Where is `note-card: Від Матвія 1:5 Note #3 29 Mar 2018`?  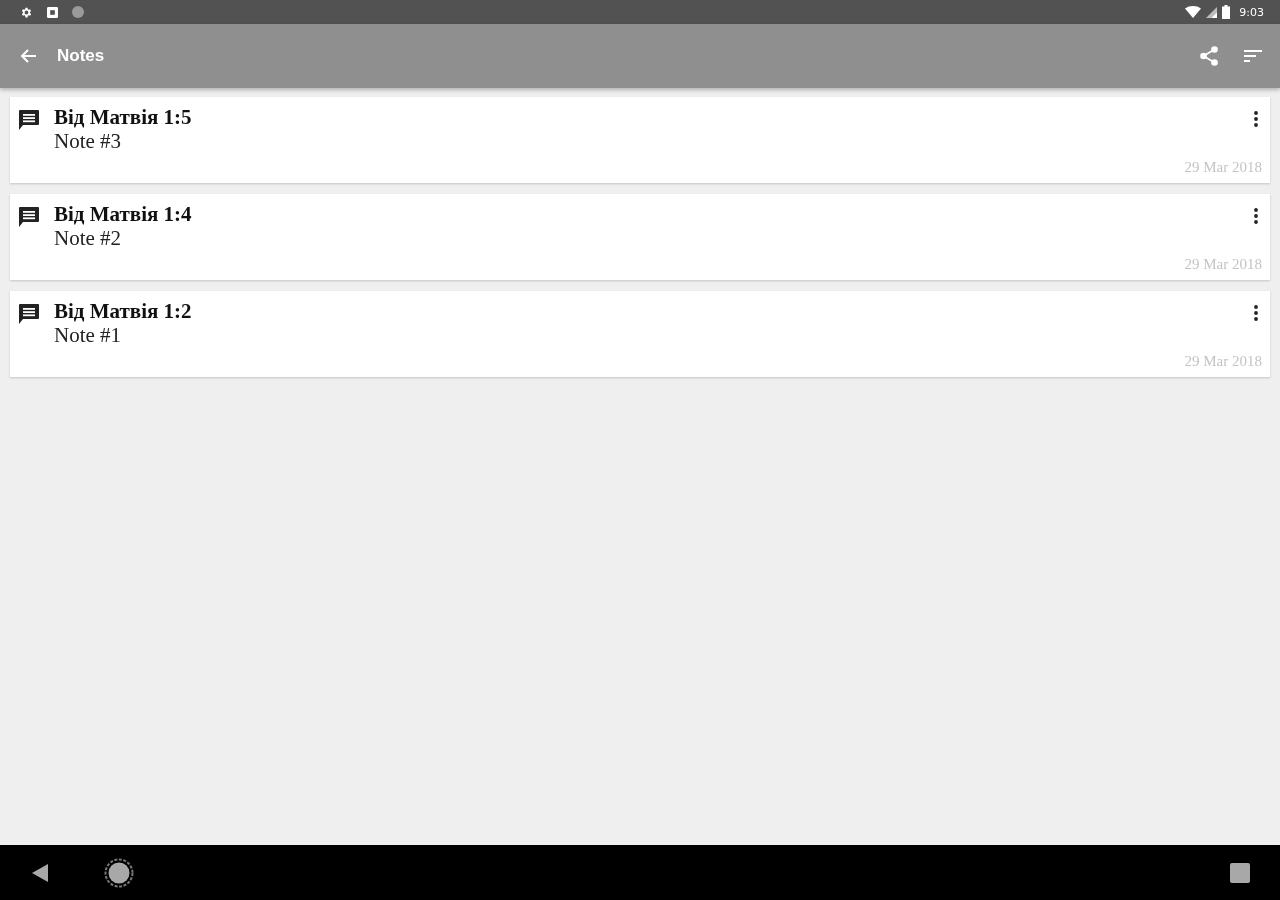 note-card: Від Матвія 1:5 Note #3 29 Mar 2018 is located at coordinates (640, 140).